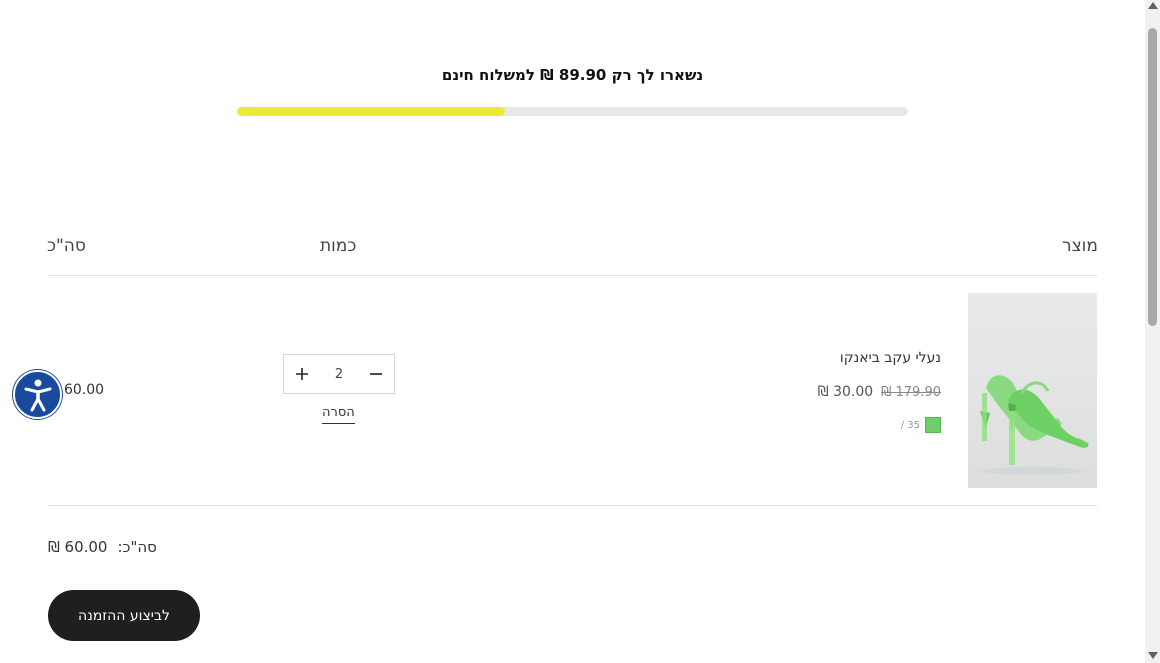 The height and width of the screenshot is (663, 1160). What do you see at coordinates (137, 547) in the screenshot?
I see `subtotal-label: סה"כ:` at bounding box center [137, 547].